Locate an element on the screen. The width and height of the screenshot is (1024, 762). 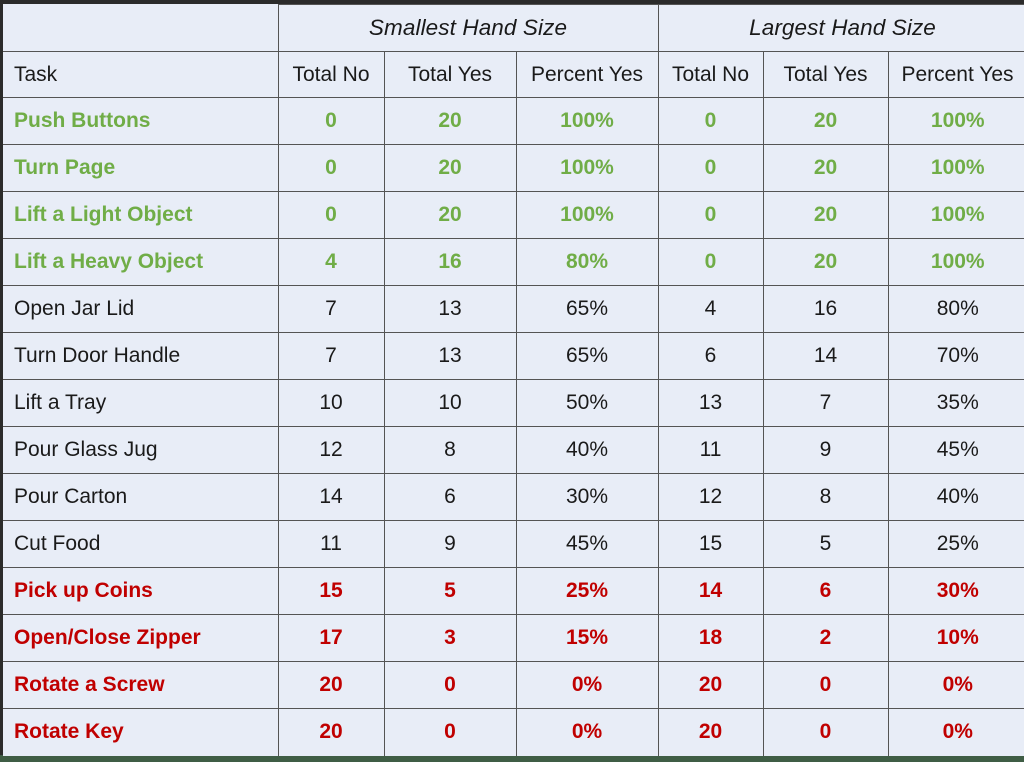
cell-largest-percent-yes: 30% is located at coordinates (955, 591).